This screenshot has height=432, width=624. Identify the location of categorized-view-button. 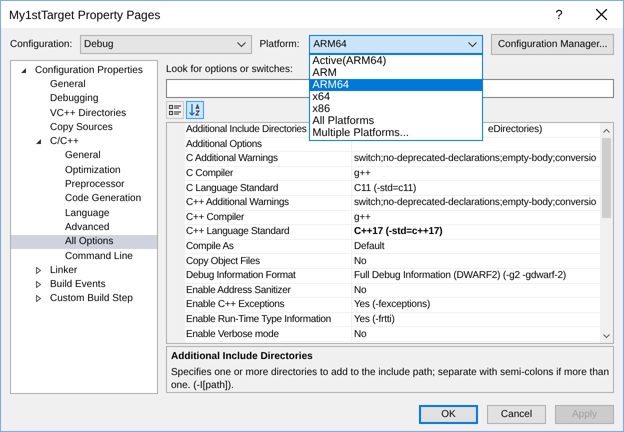
(175, 110).